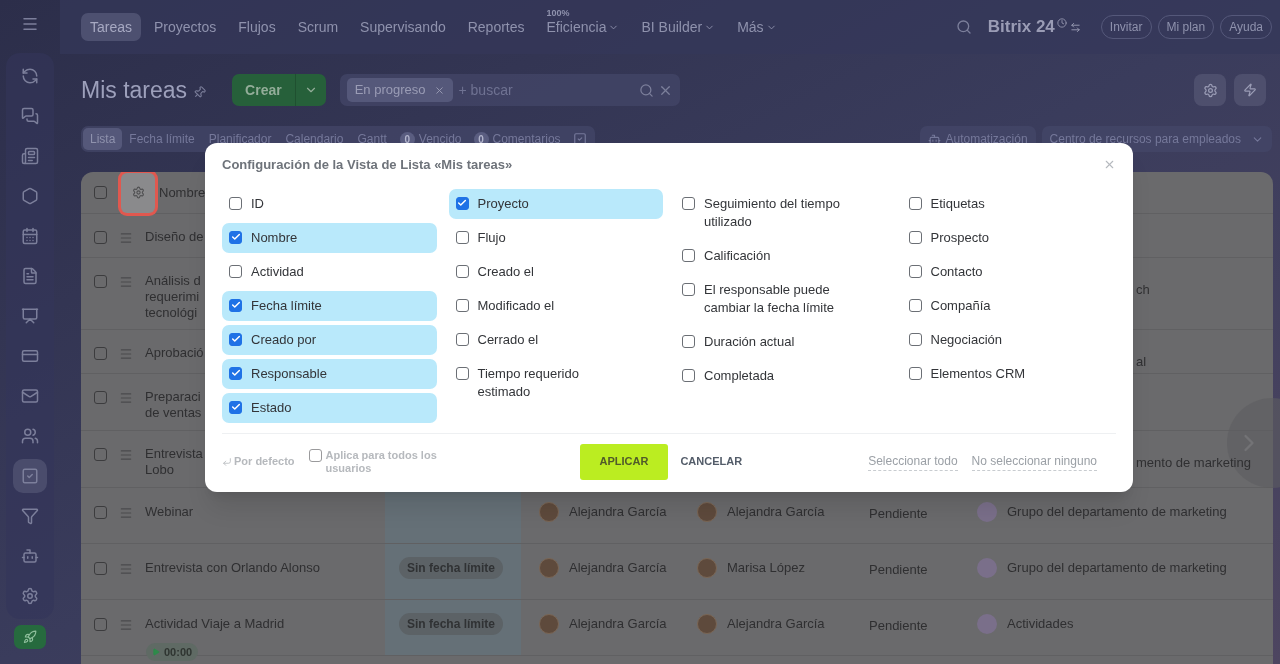  Describe the element at coordinates (174, 353) in the screenshot. I see `task-name: Aprobació` at that location.